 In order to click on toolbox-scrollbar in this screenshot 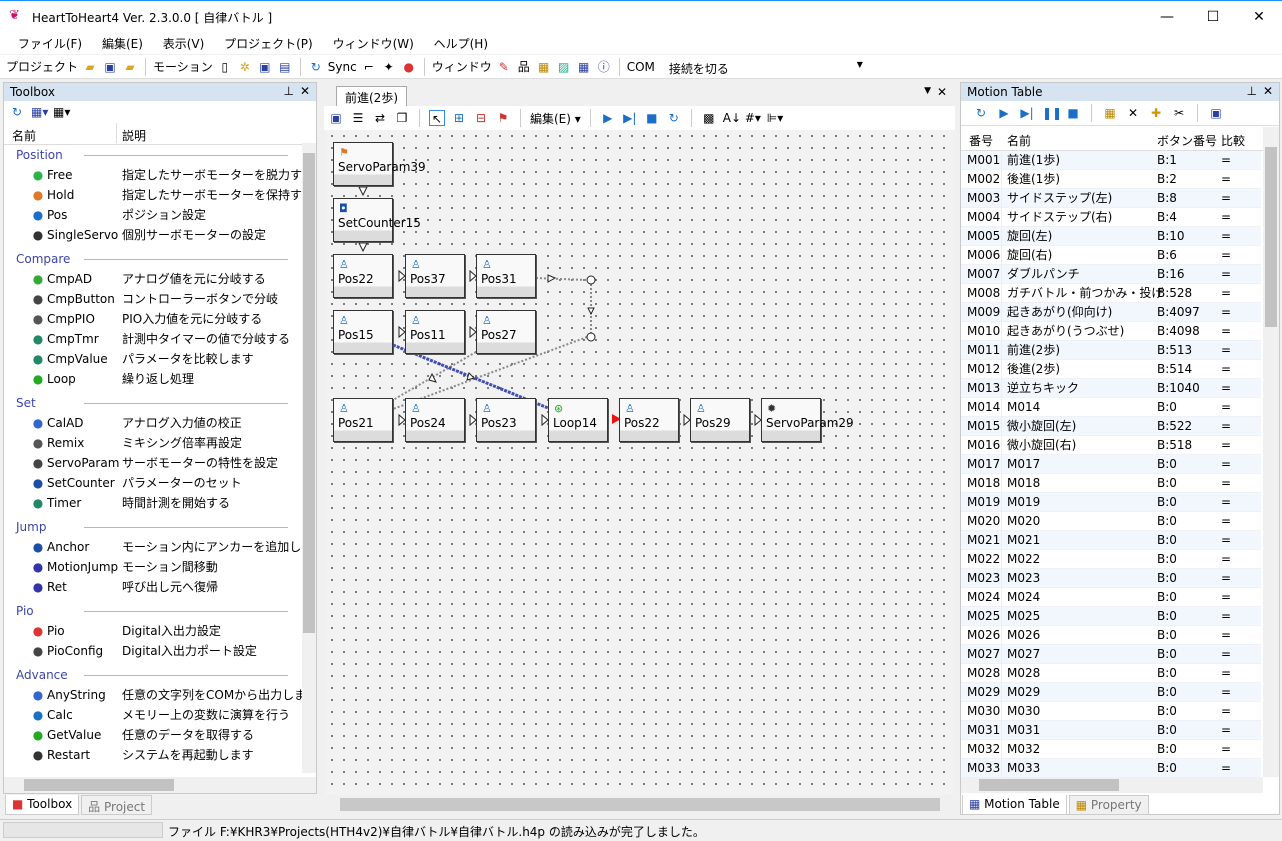, I will do `click(309, 458)`.